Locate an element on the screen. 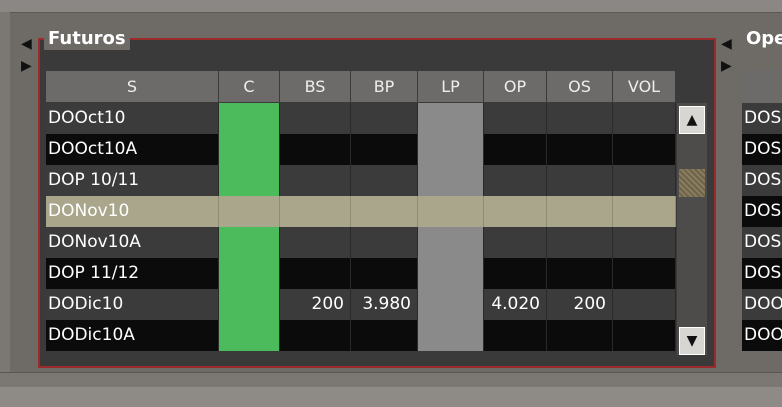 This screenshot has height=407, width=782. operations-panel: Ope DOS DOS DOS DOS DOS DOS DOO DOO is located at coordinates (758, 199).